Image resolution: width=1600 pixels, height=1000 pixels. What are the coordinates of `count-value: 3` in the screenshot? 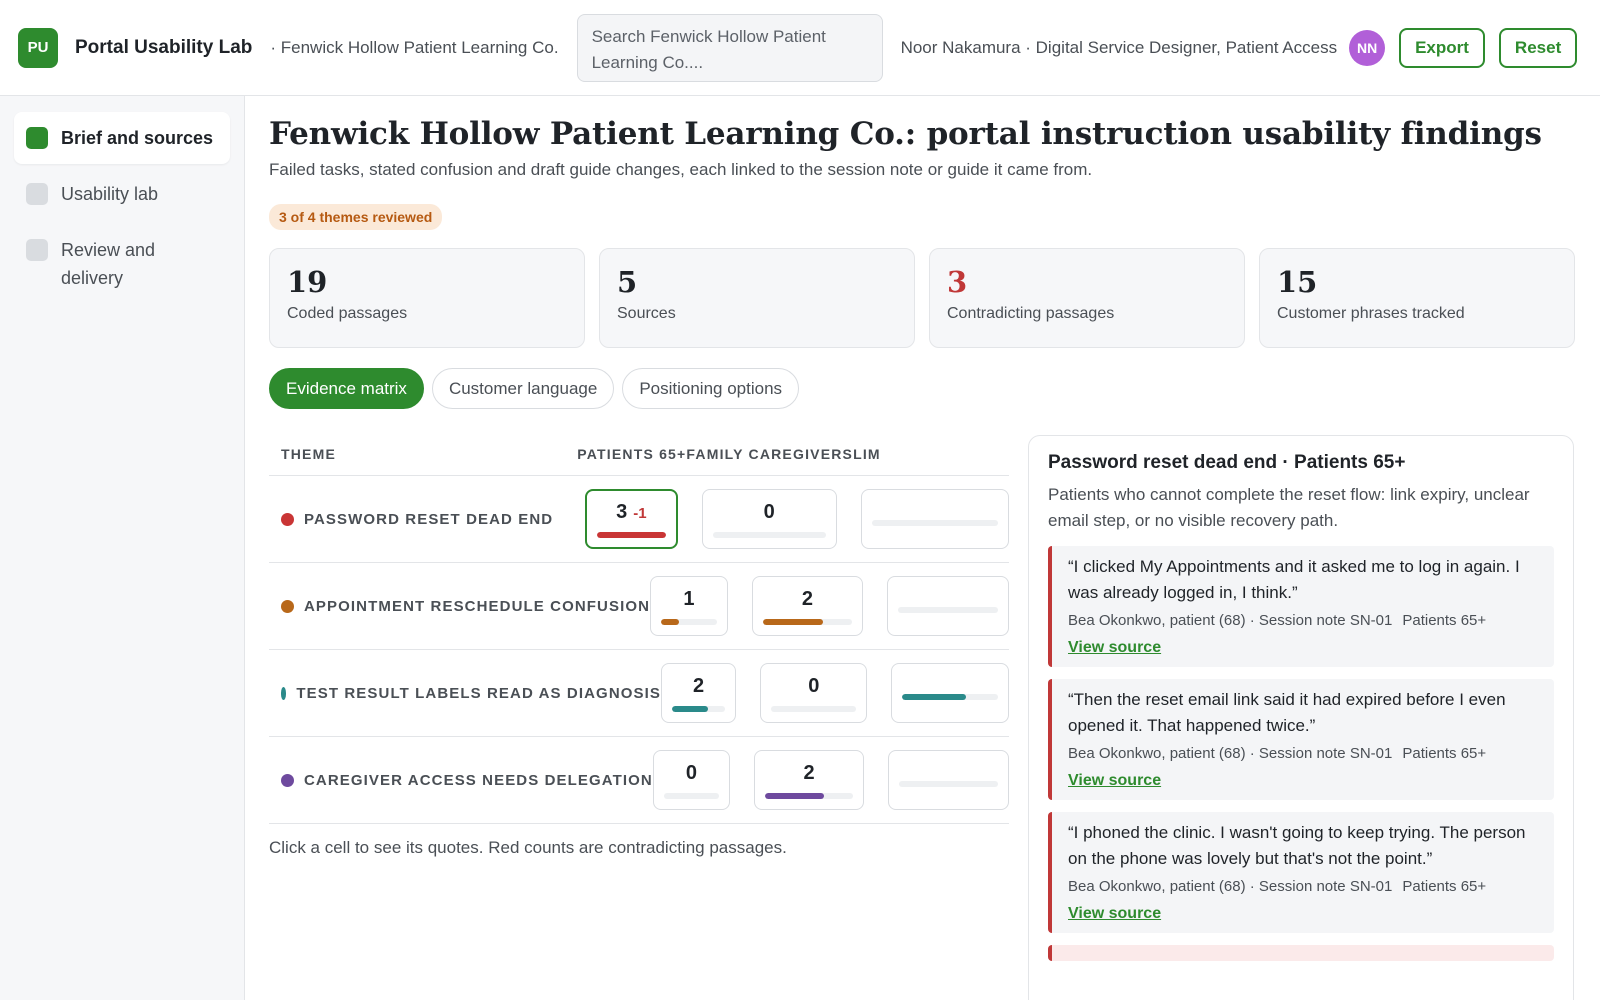 It's located at (622, 511).